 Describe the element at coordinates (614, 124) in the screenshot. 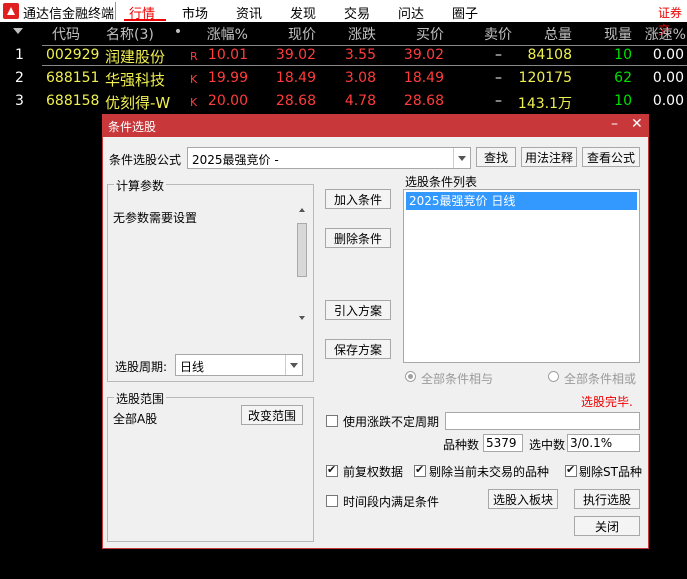

I see `minimize-icon: –` at that location.